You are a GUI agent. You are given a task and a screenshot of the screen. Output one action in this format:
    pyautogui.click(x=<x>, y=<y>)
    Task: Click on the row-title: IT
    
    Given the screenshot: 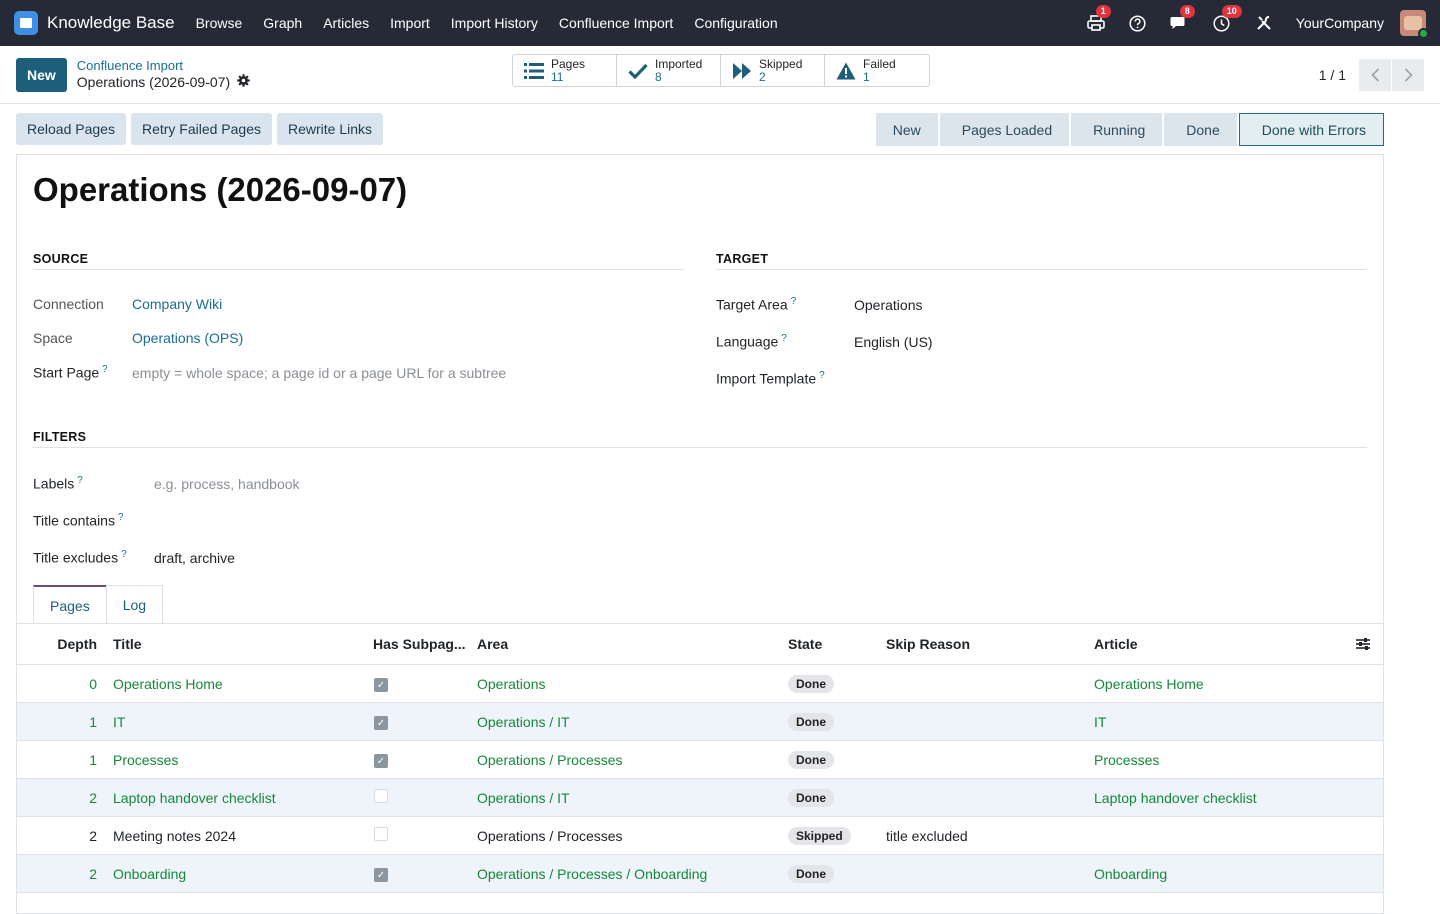 What is the action you would take?
    pyautogui.click(x=119, y=721)
    